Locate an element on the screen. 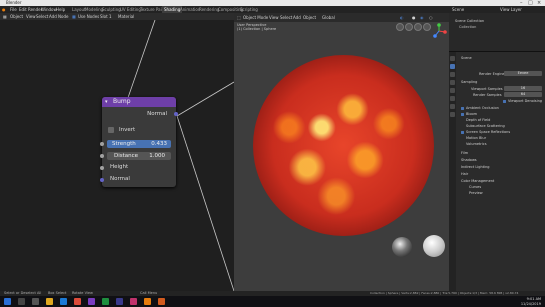 The image size is (545, 307). menu-help: Help is located at coordinates (60, 9).